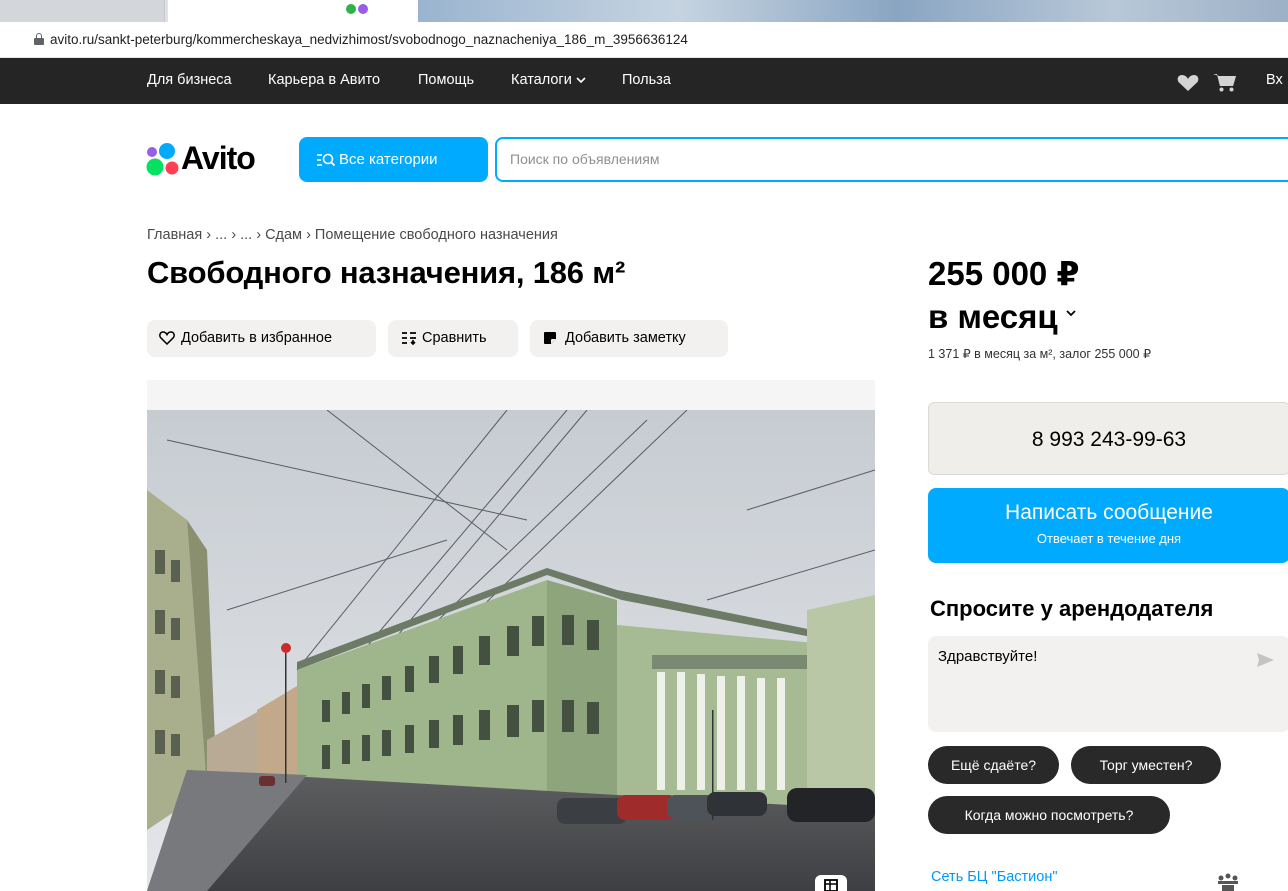 The width and height of the screenshot is (1288, 891). I want to click on avito-logo-text: Avito, so click(218, 158).